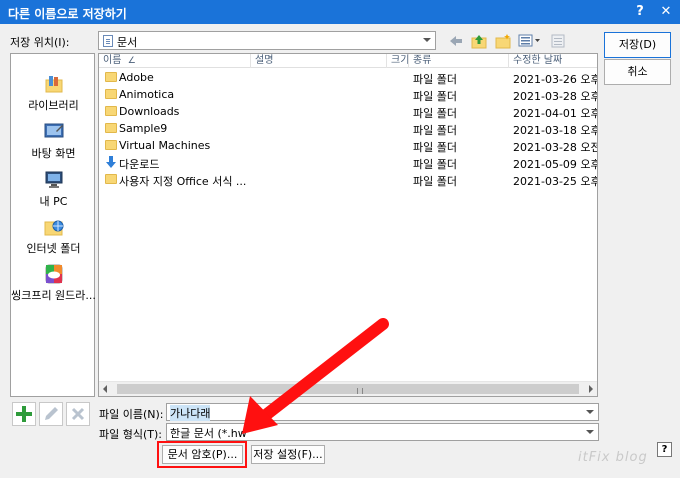  Describe the element at coordinates (613, 457) in the screenshot. I see `watermark: itFix blog` at that location.